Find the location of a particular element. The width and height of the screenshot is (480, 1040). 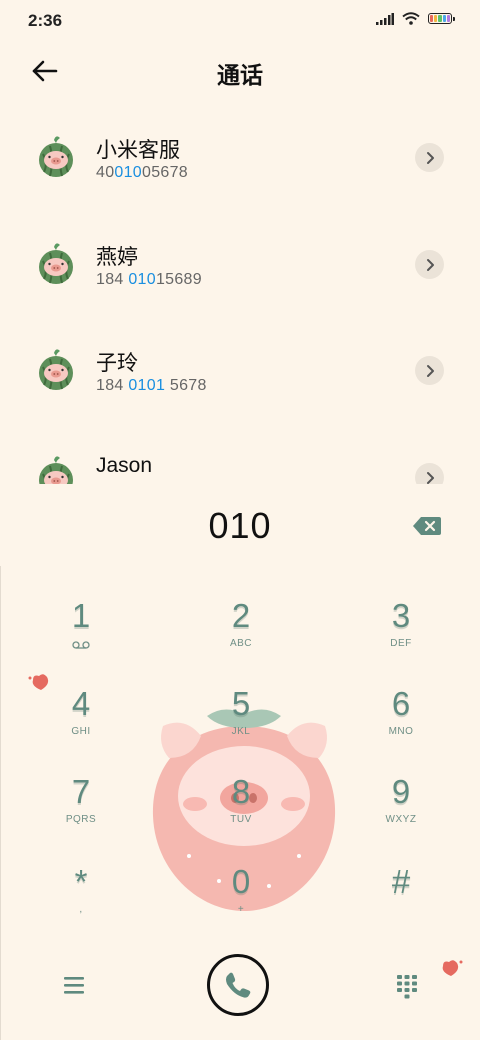

header: 通话 is located at coordinates (240, 70).